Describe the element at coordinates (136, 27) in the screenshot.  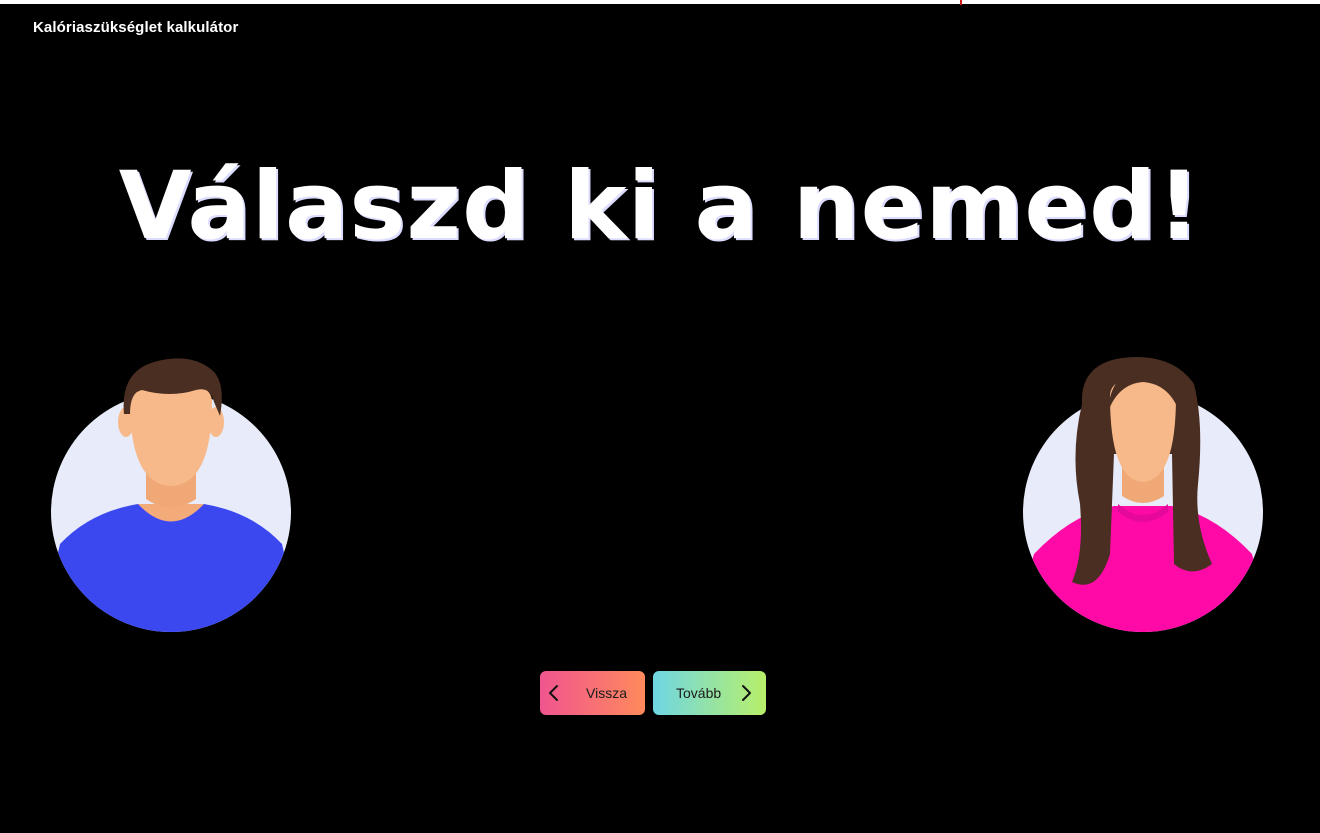
I see `app-title: Kalóriaszükséglet kalkulátor` at that location.